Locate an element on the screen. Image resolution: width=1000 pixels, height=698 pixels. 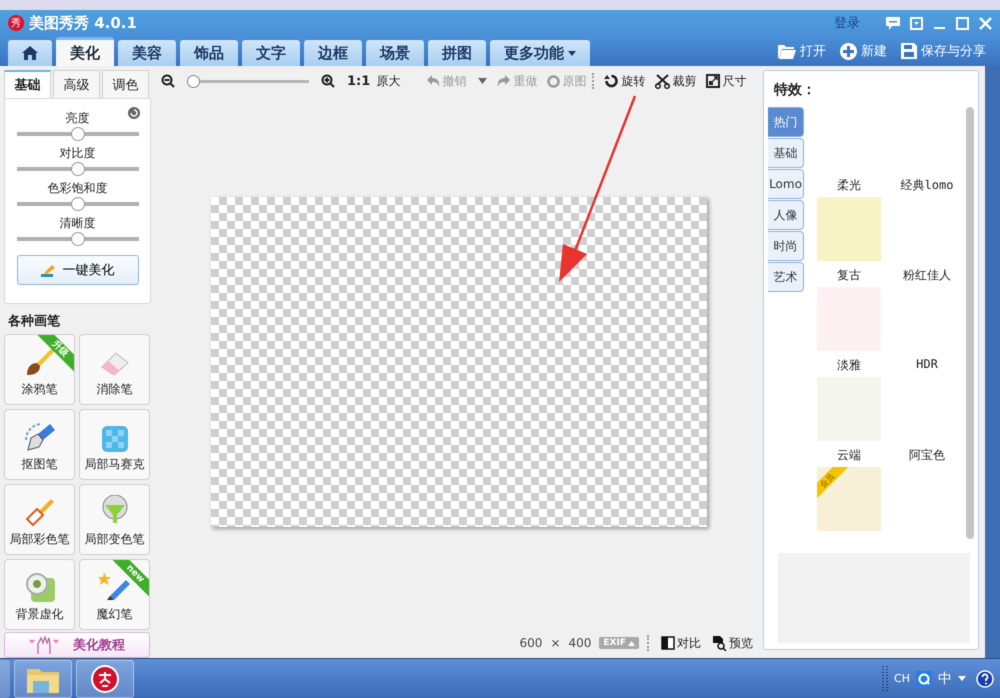
brush-button: 背景虚化 is located at coordinates (39, 594).